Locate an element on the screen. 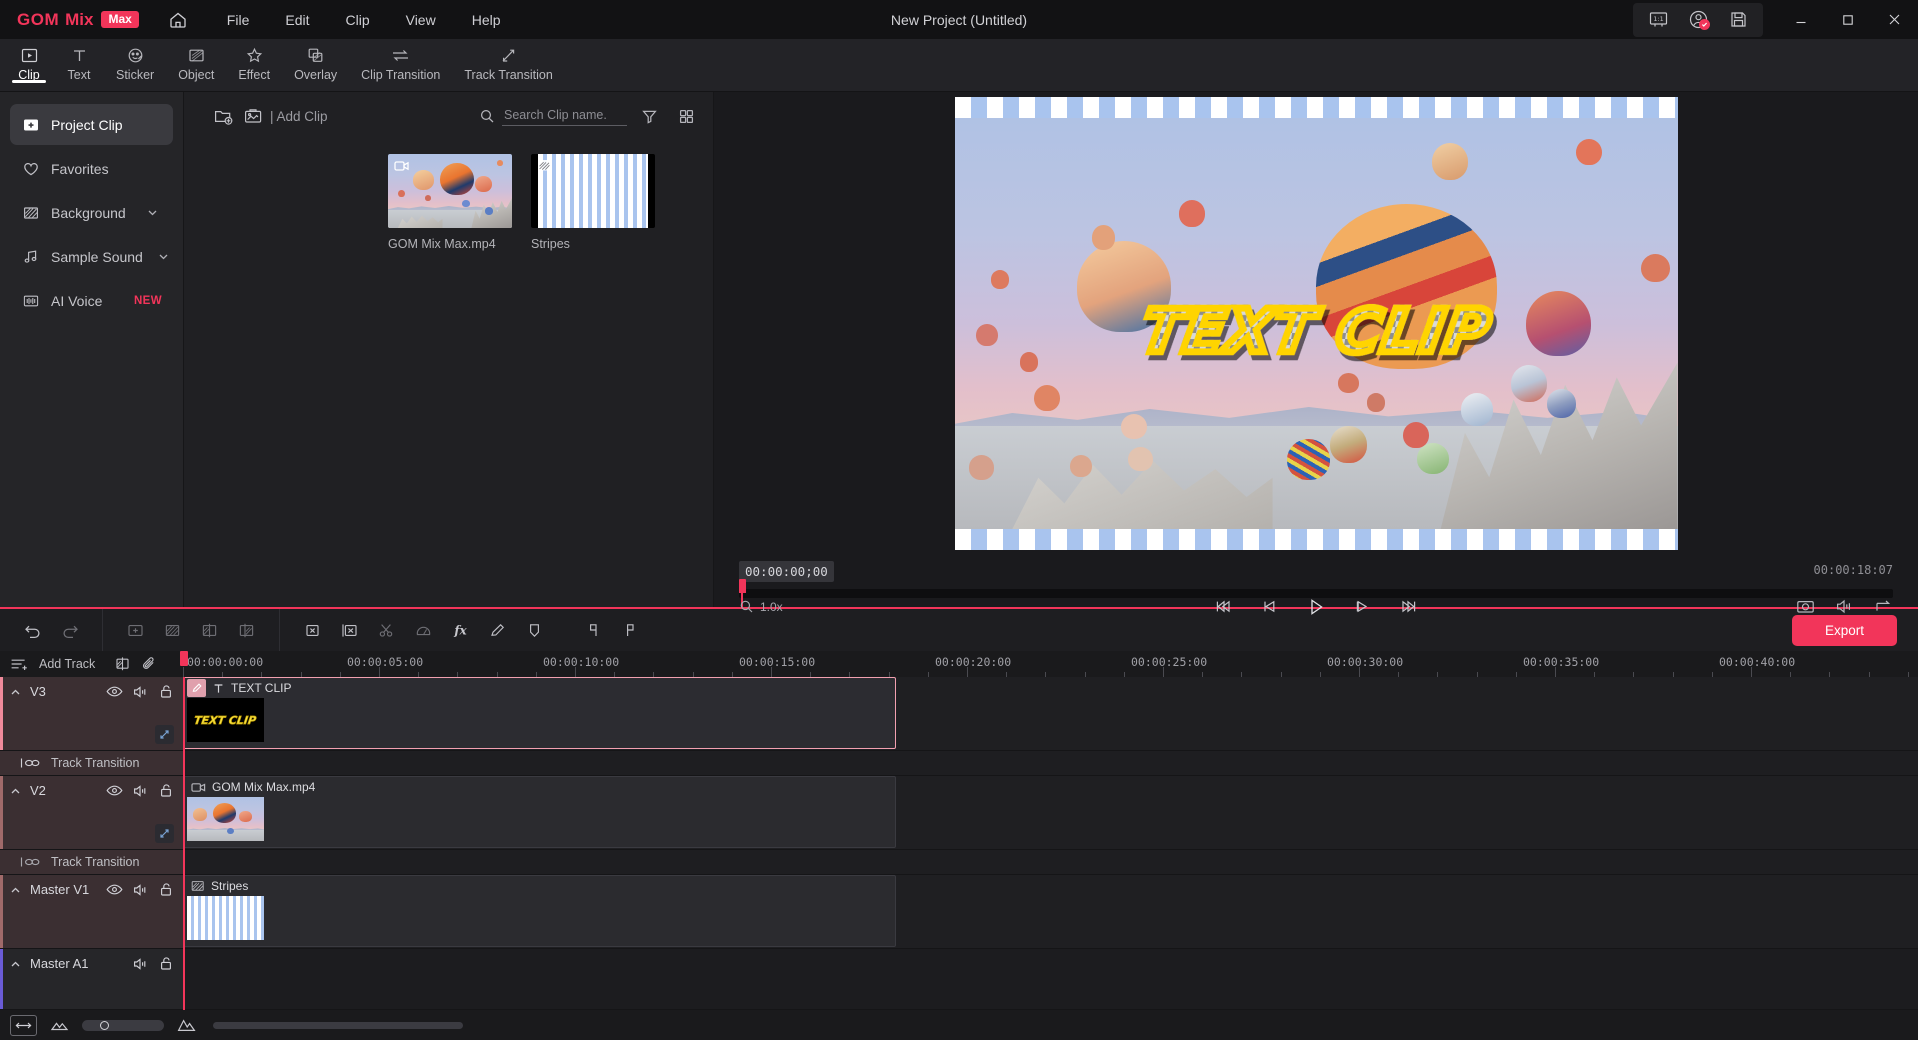  keyframe-icon is located at coordinates (164, 833).